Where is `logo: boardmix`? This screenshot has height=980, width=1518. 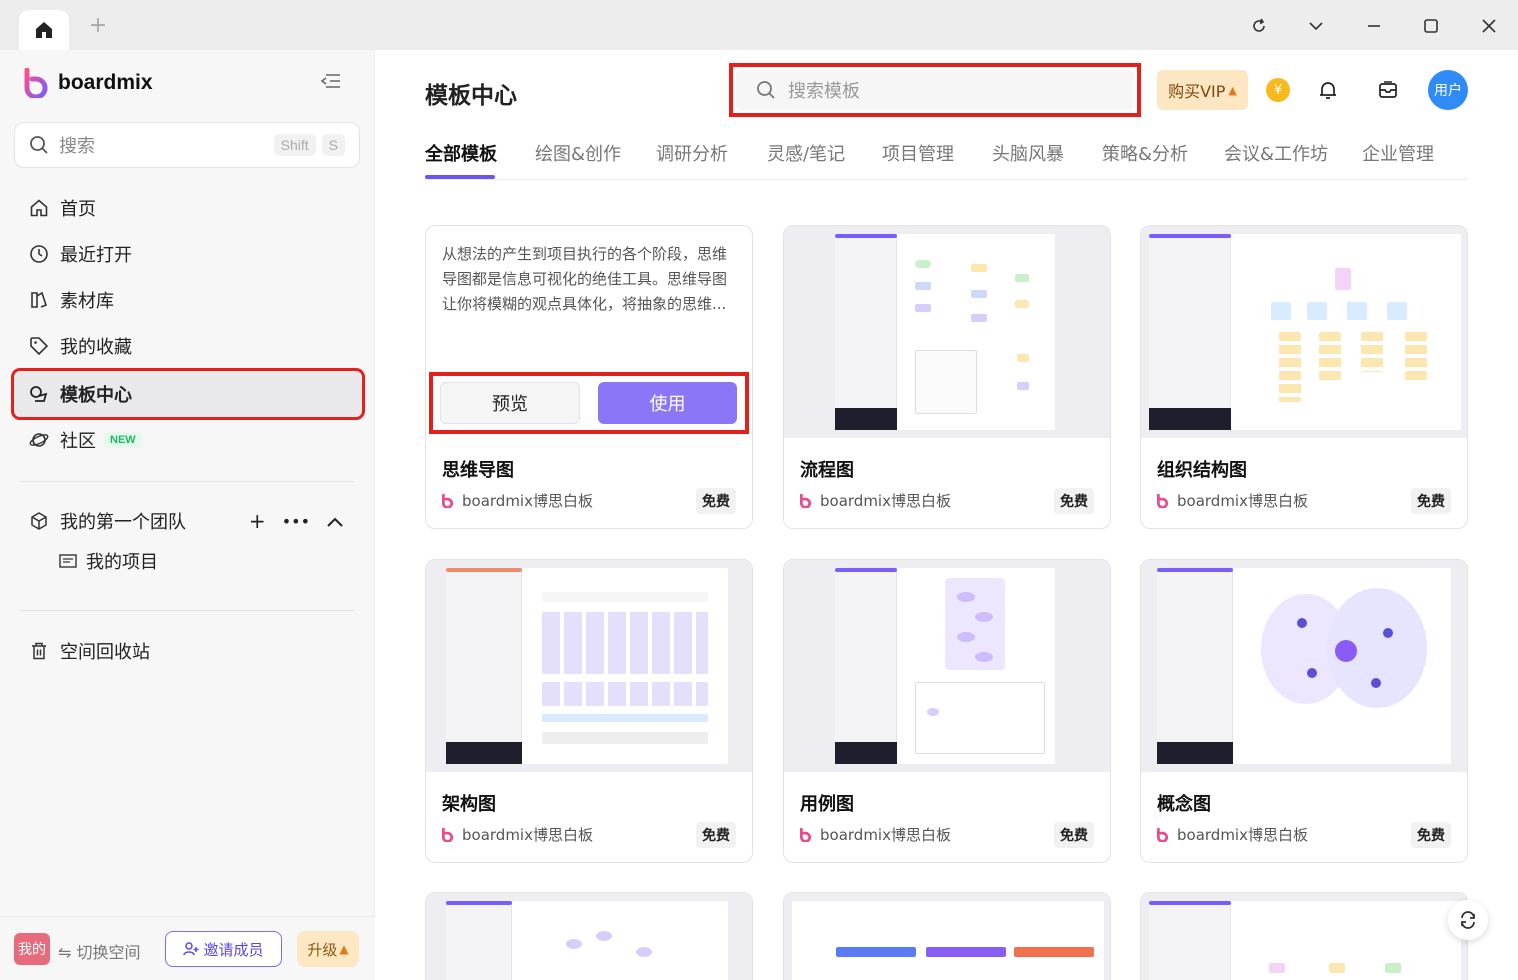 logo: boardmix is located at coordinates (88, 83).